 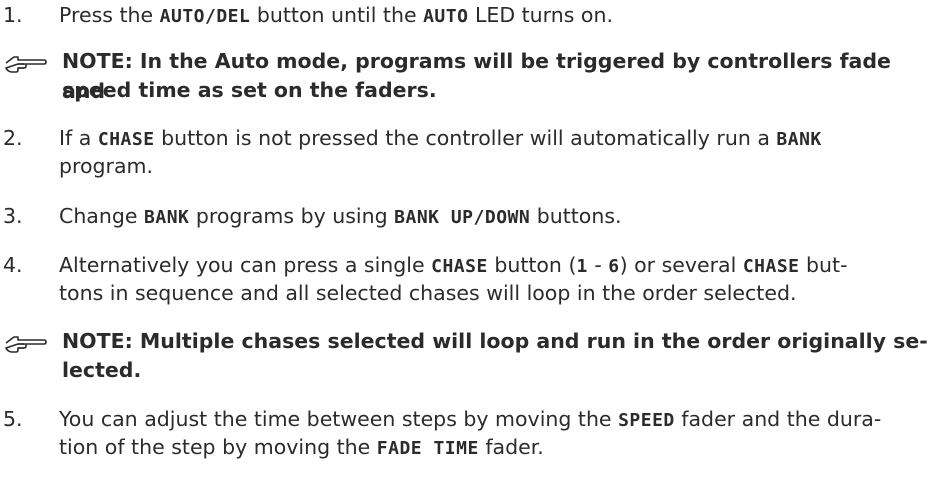 I want to click on text-run: buttons., so click(x=576, y=216).